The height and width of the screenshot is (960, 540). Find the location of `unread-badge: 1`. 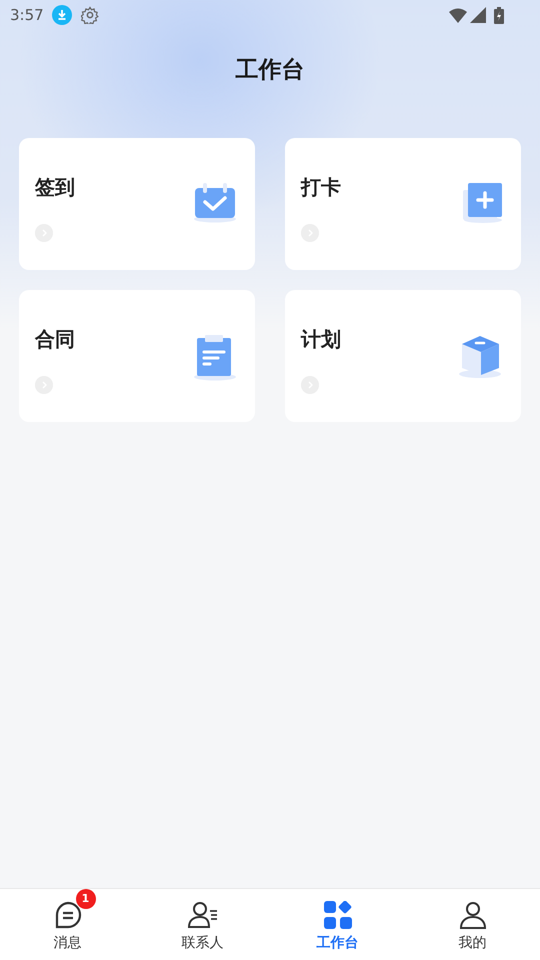

unread-badge: 1 is located at coordinates (86, 899).